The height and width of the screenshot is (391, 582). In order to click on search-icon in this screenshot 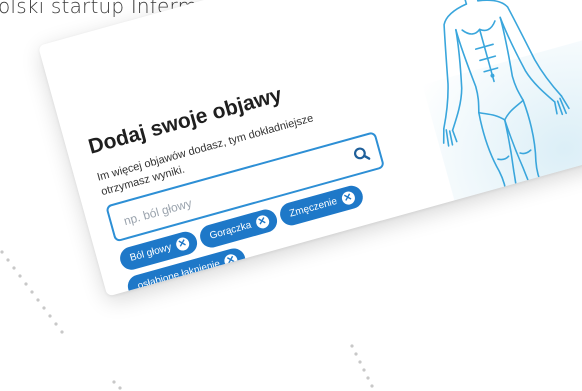, I will do `click(362, 154)`.